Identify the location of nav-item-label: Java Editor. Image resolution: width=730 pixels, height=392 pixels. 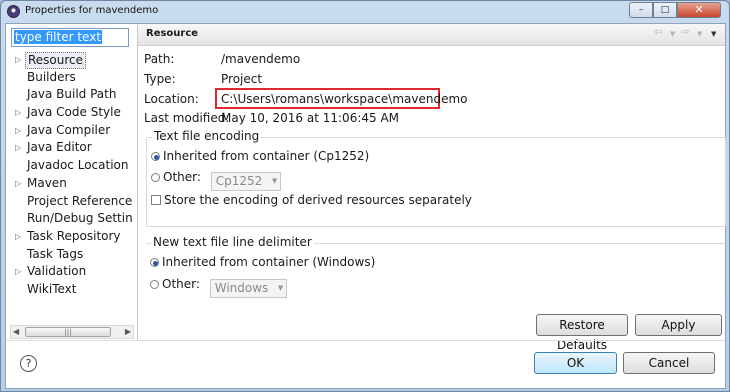
(59, 147).